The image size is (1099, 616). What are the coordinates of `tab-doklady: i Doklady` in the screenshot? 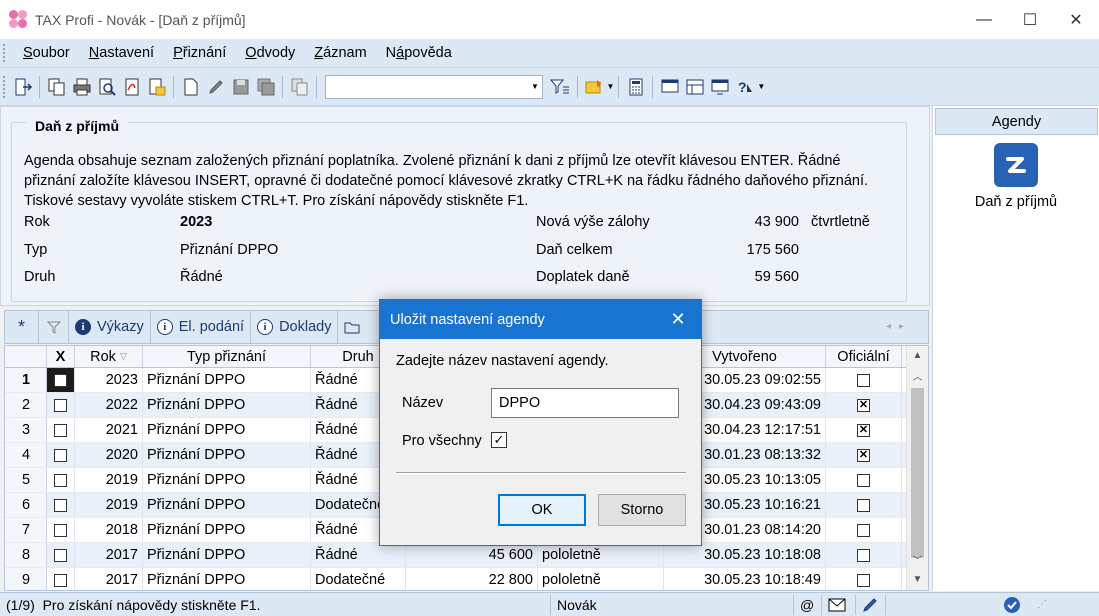 It's located at (295, 327).